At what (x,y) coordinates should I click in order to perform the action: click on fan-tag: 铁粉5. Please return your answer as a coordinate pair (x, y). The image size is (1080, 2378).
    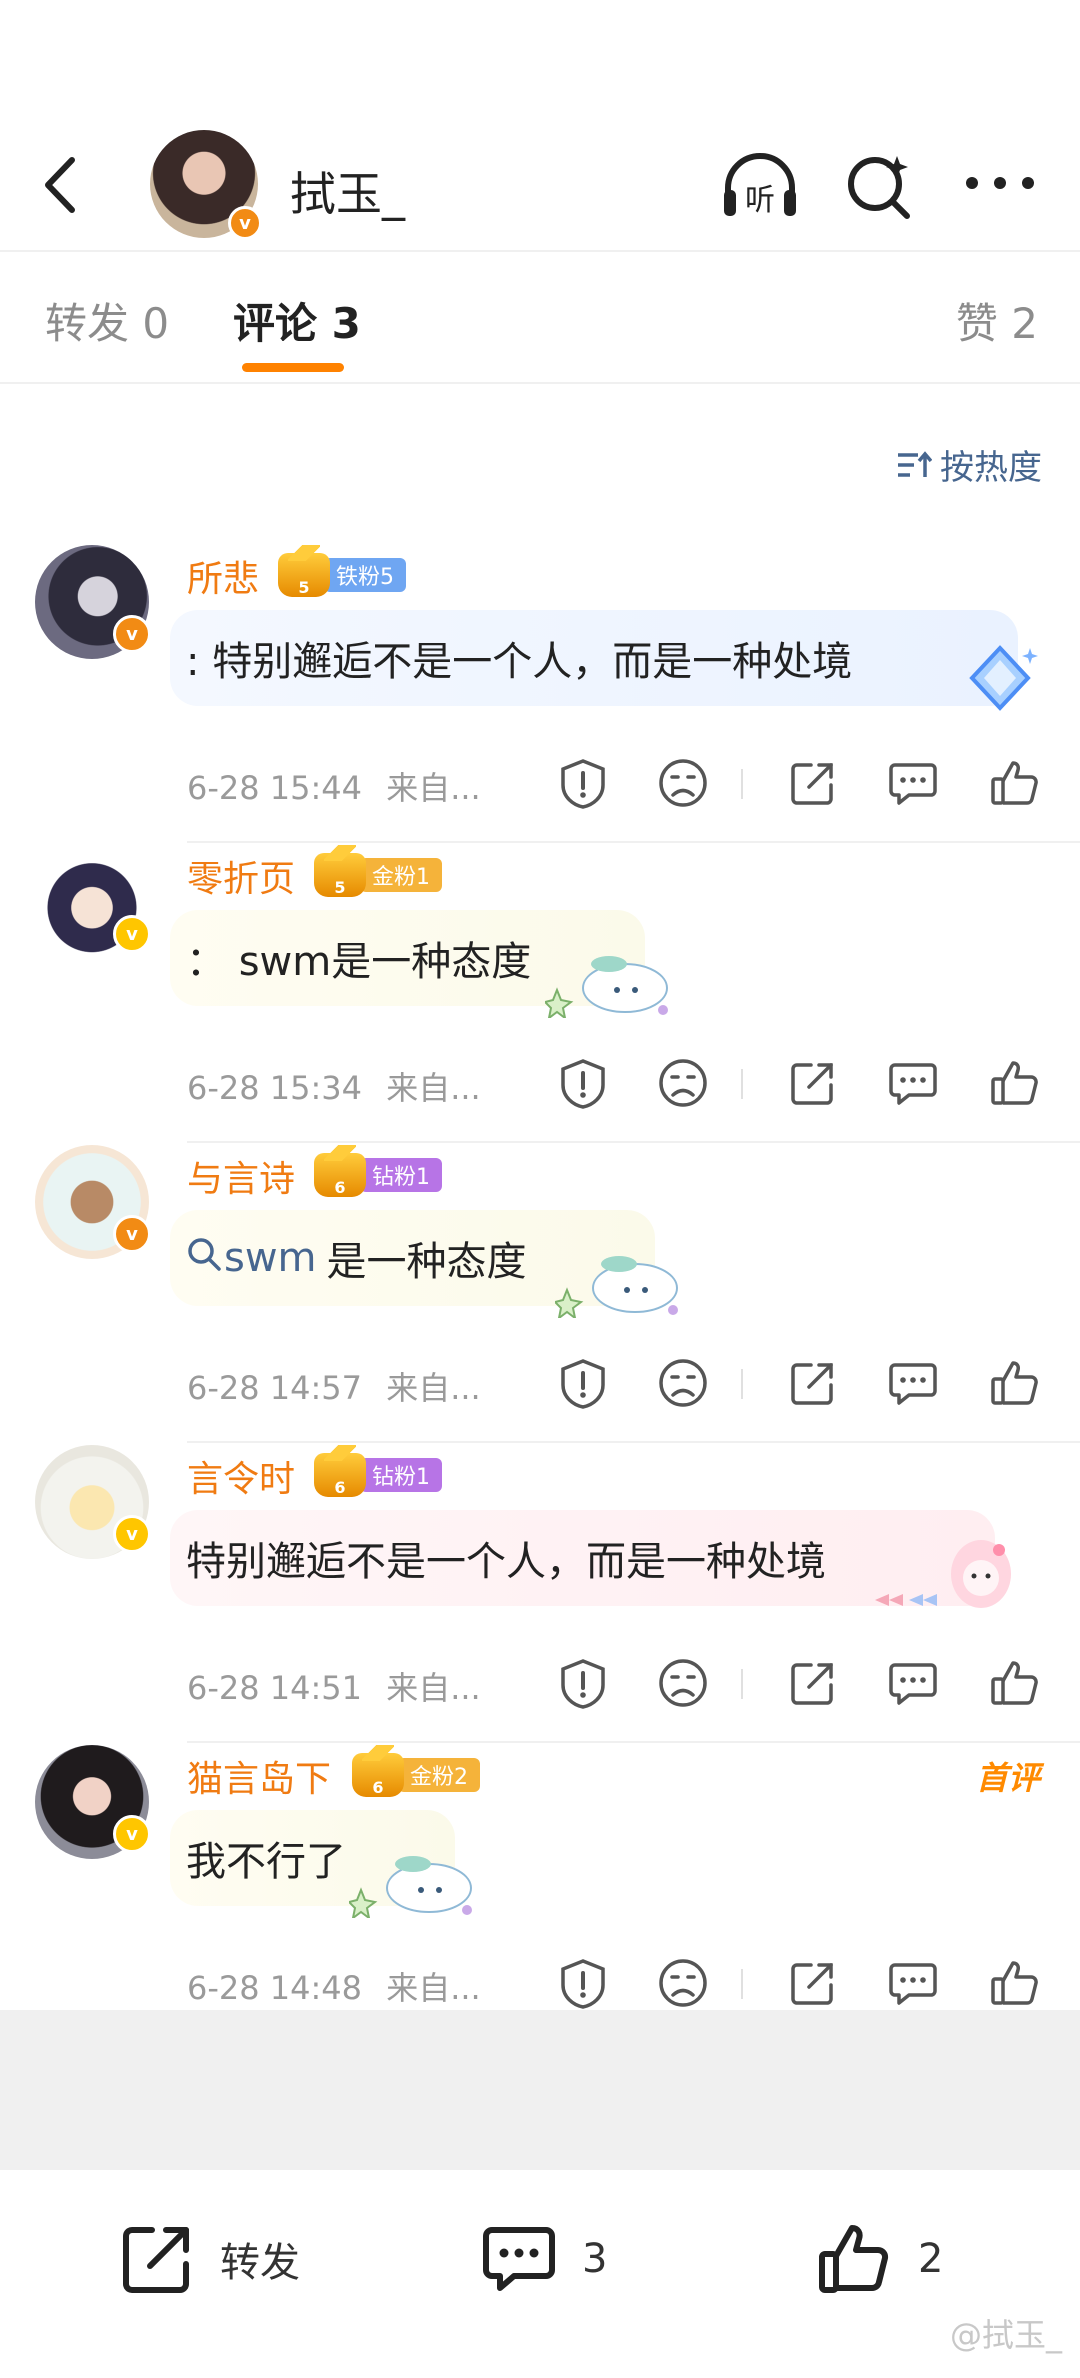
    Looking at the image, I should click on (365, 575).